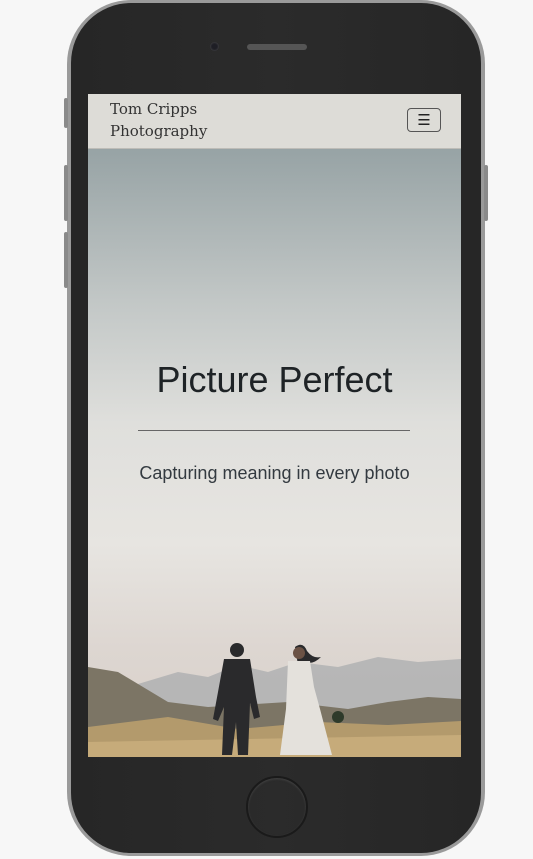 The image size is (533, 859). Describe the element at coordinates (158, 120) in the screenshot. I see `brand-link: Tom Cripps Photography` at that location.